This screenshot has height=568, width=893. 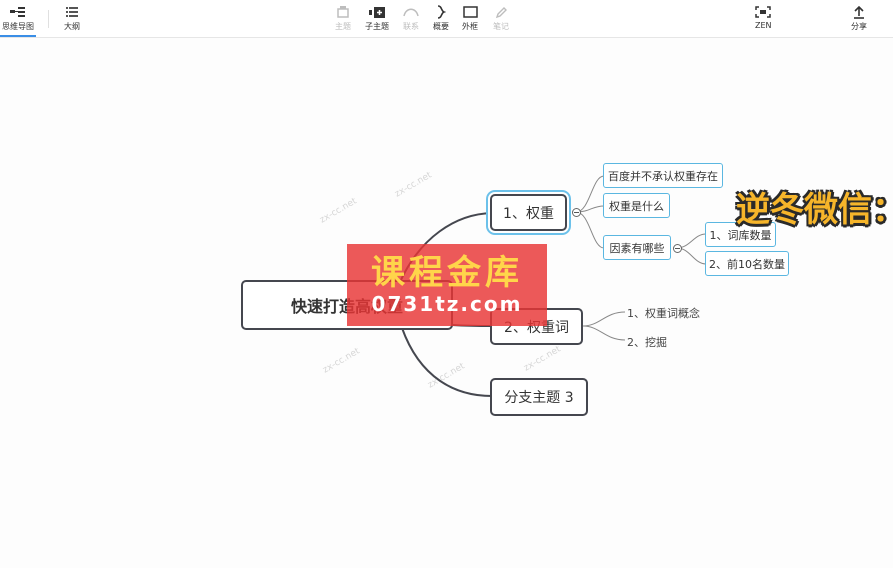 I want to click on tab-mindmap: 思维导图, so click(x=18, y=20).